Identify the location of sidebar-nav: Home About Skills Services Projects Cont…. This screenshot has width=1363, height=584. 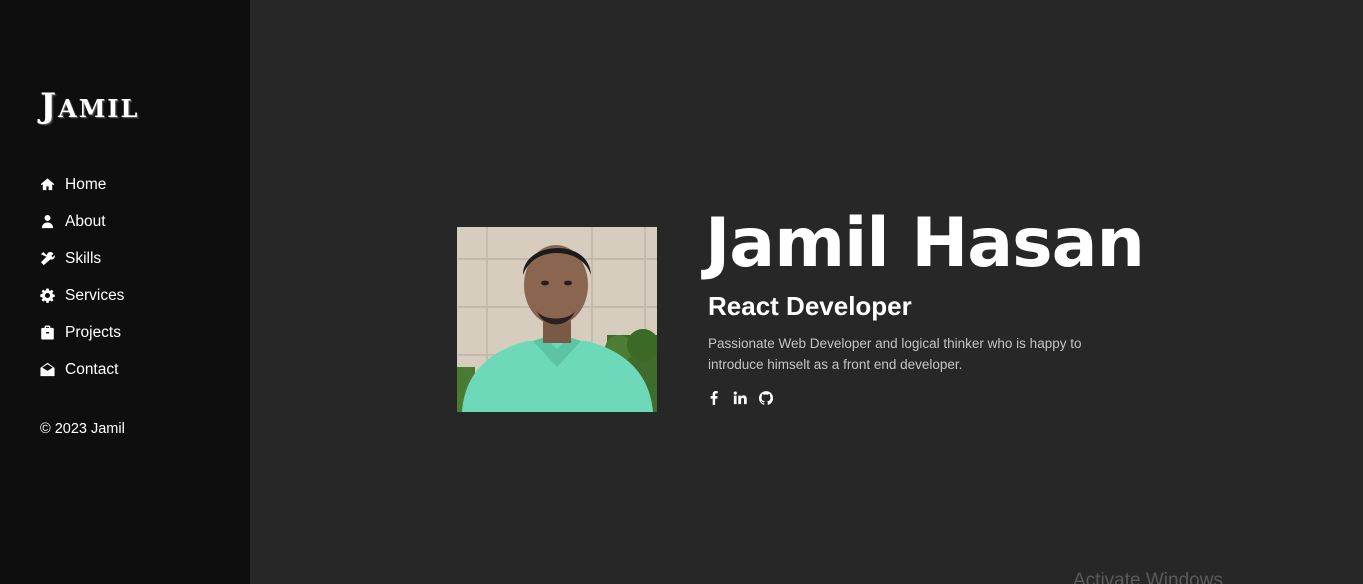
(82, 277).